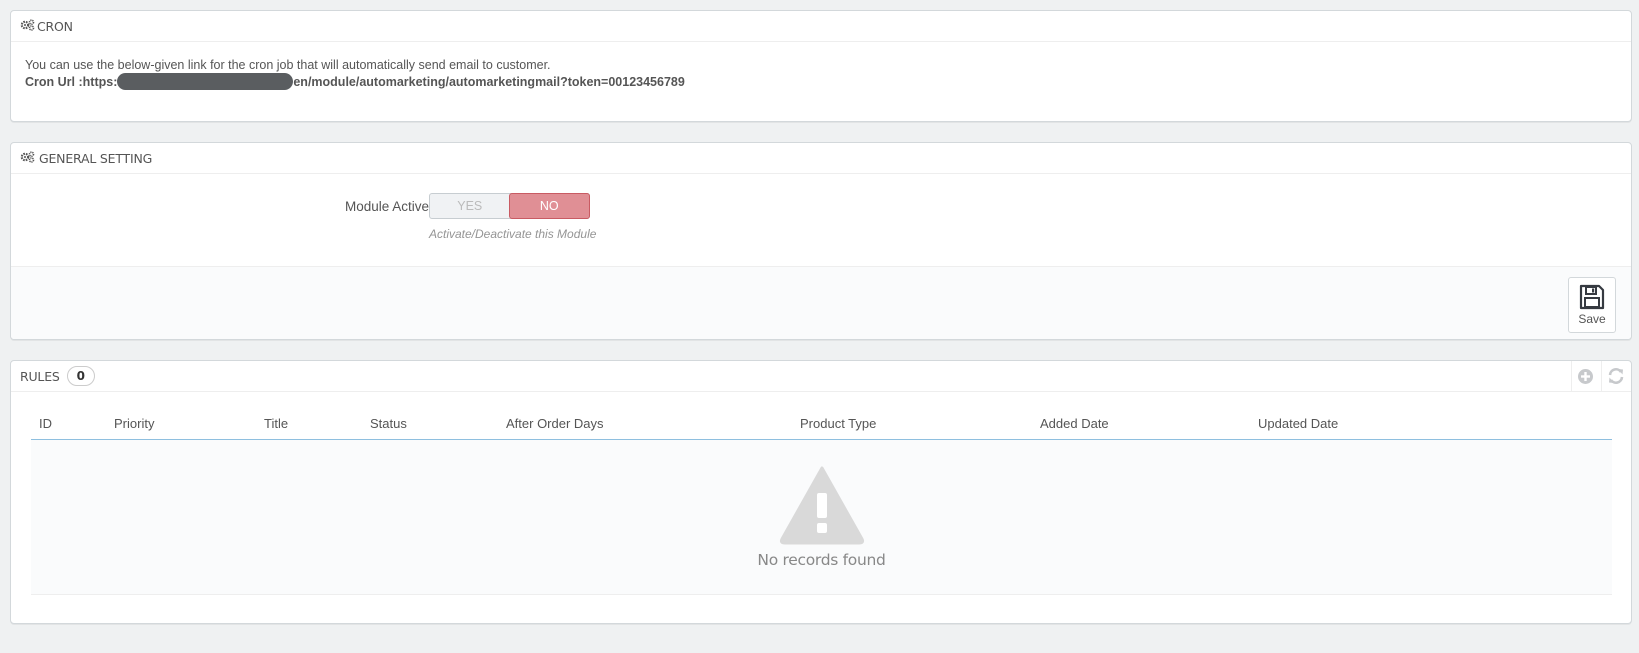 This screenshot has height=653, width=1639. I want to click on add-rule-button, so click(1586, 376).